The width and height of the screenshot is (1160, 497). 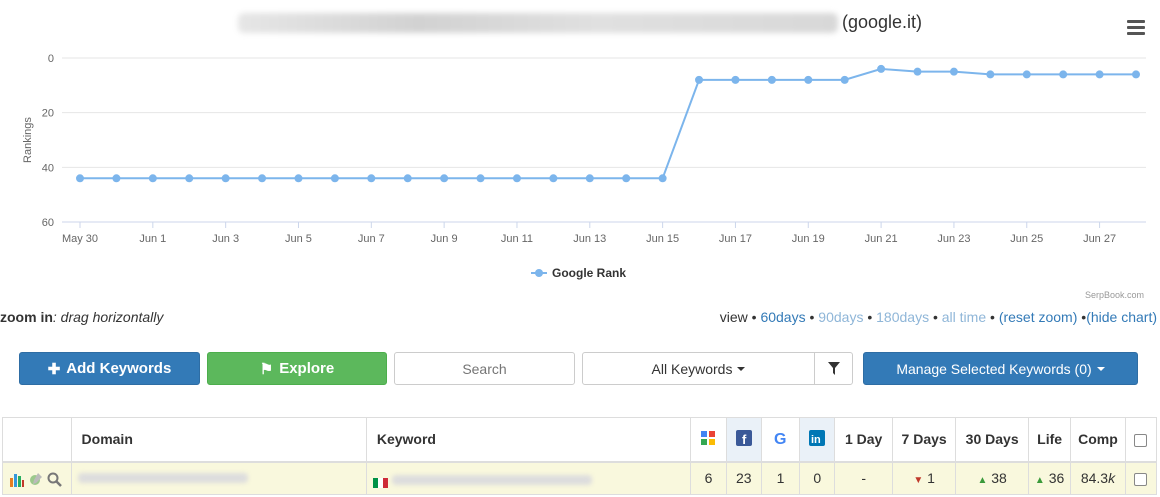 I want to click on linkedin-icon: in, so click(x=817, y=437).